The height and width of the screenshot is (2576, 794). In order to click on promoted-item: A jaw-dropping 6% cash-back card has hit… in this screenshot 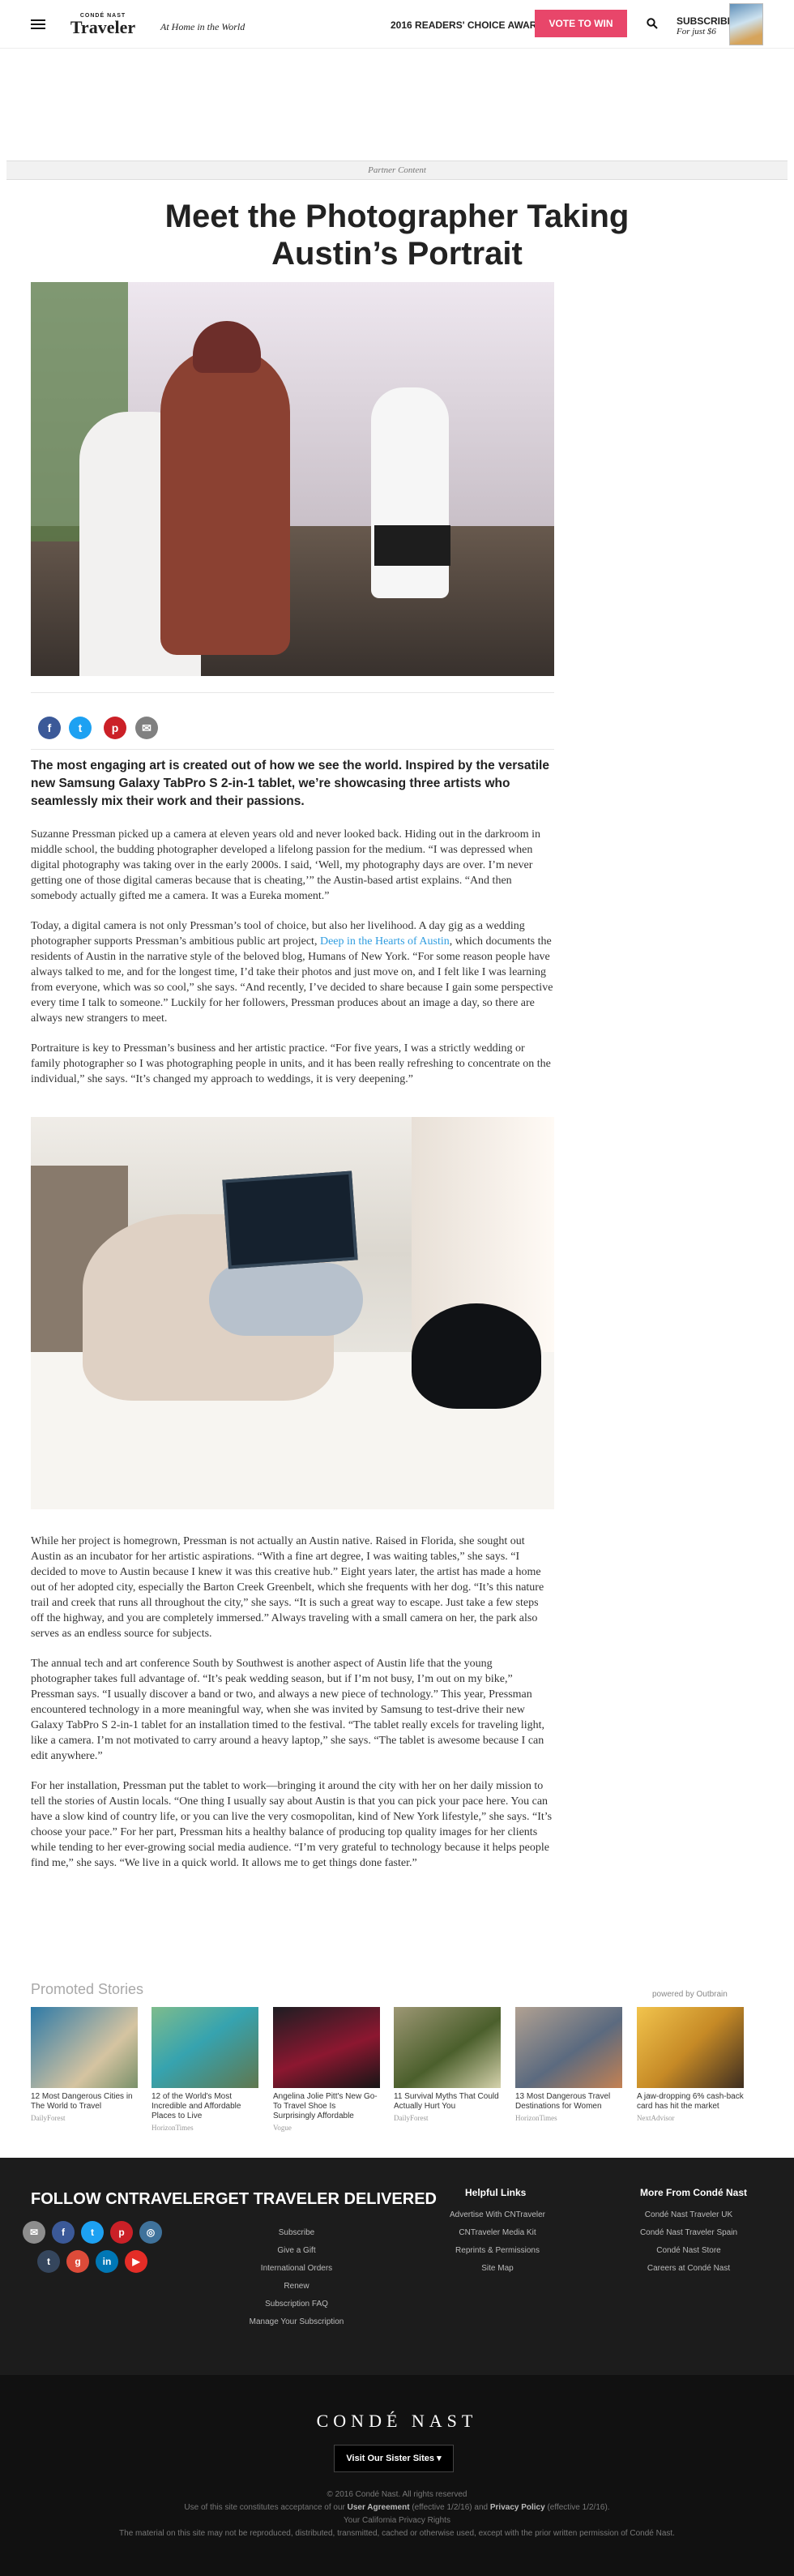, I will do `click(690, 2064)`.